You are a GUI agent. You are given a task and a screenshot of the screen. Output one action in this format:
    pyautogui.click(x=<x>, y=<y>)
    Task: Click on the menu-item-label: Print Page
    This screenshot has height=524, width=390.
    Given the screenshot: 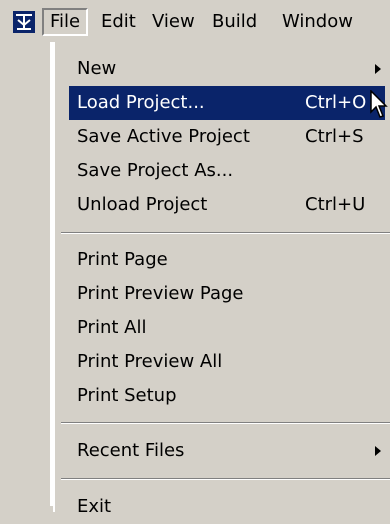 What is the action you would take?
    pyautogui.click(x=122, y=259)
    